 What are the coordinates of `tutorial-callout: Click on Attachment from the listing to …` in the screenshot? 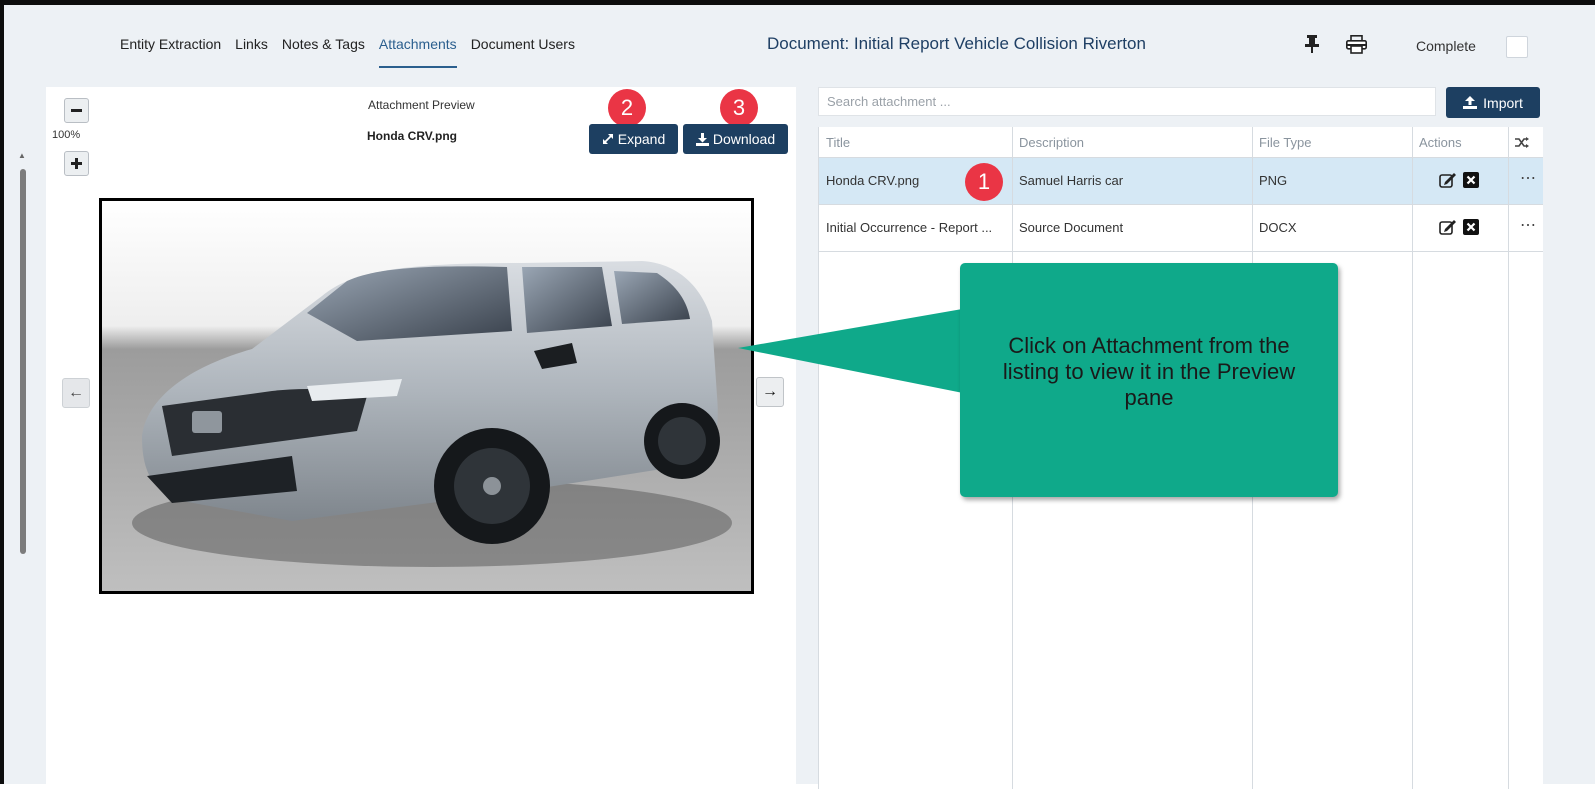 It's located at (1149, 380).